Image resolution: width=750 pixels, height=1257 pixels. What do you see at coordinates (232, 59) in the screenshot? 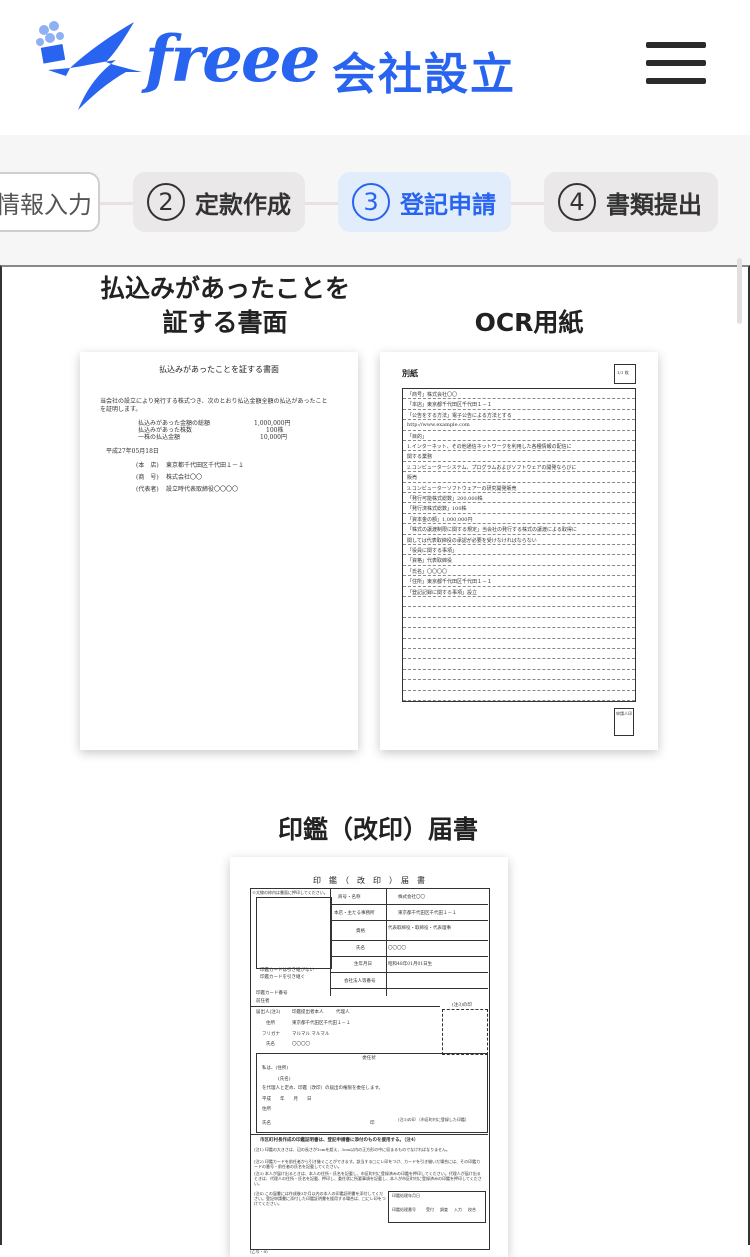
I see `logo-wordmark: freee` at bounding box center [232, 59].